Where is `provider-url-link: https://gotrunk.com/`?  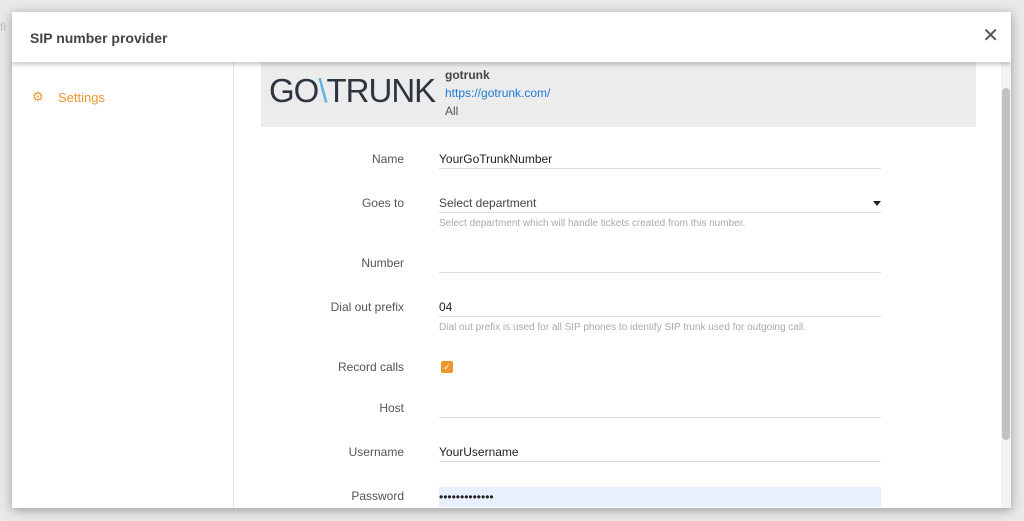 provider-url-link: https://gotrunk.com/ is located at coordinates (497, 93).